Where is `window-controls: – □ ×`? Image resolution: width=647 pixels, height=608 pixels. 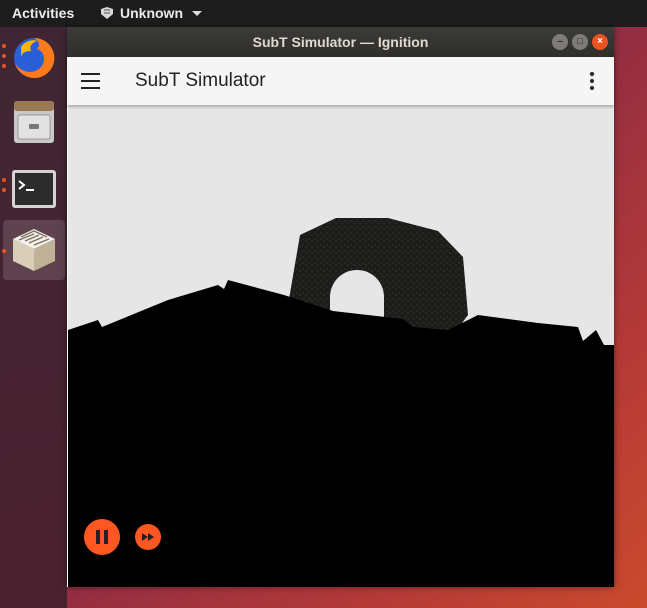 window-controls: – □ × is located at coordinates (580, 42).